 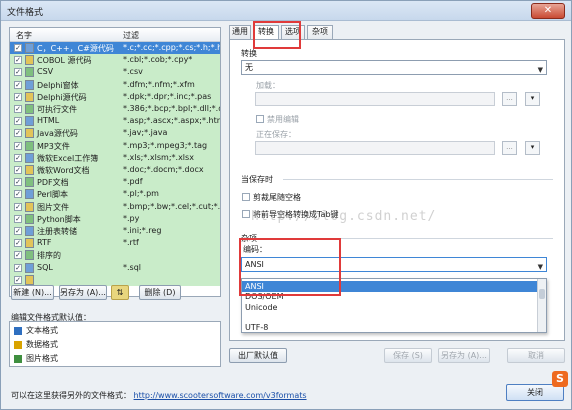 I want to click on disable-edit-checkbox, so click(x=260, y=119).